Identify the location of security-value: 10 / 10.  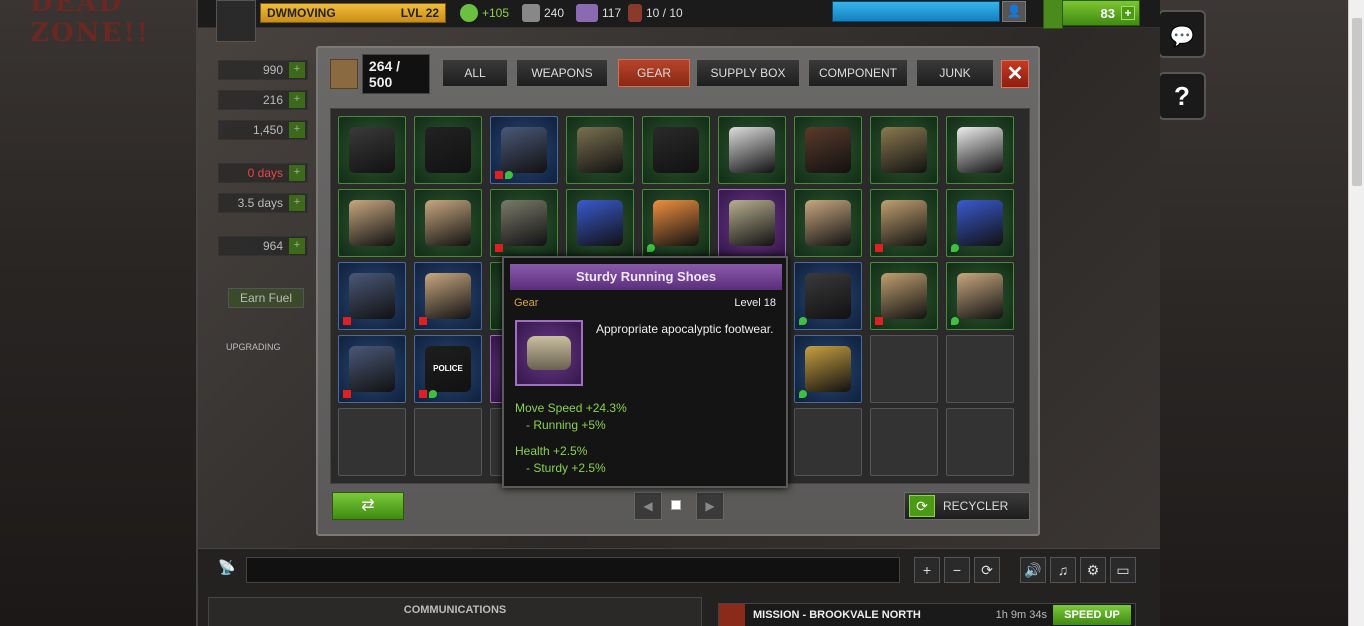
(664, 13).